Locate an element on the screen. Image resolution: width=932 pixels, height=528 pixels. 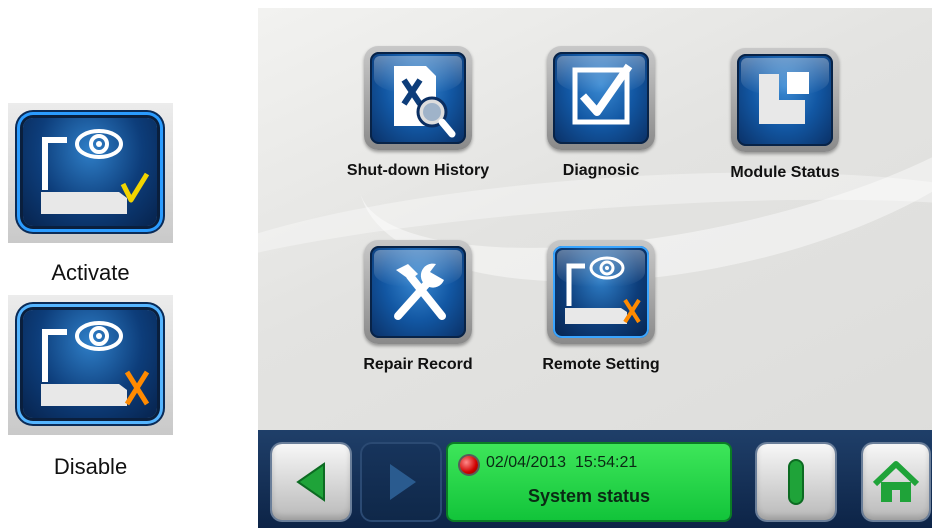
module-status-tile: Module Status is located at coordinates (785, 114).